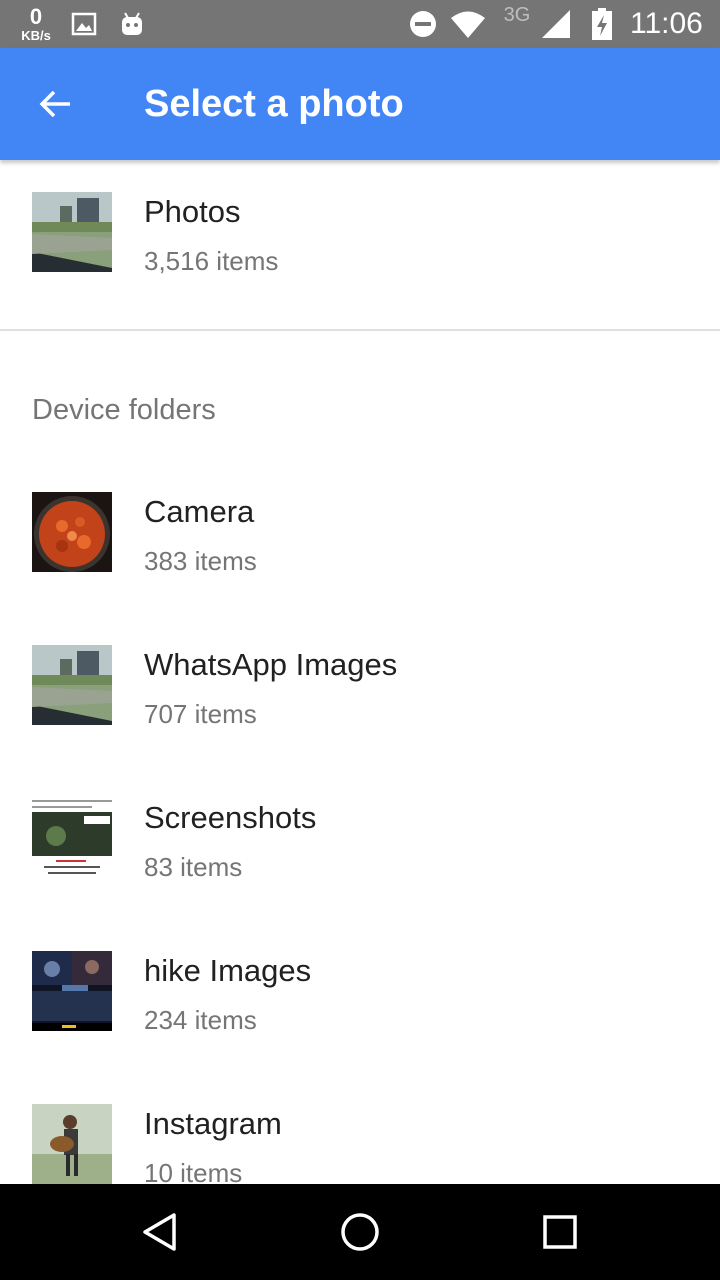 Image resolution: width=720 pixels, height=1280 pixels. I want to click on back-button, so click(56, 104).